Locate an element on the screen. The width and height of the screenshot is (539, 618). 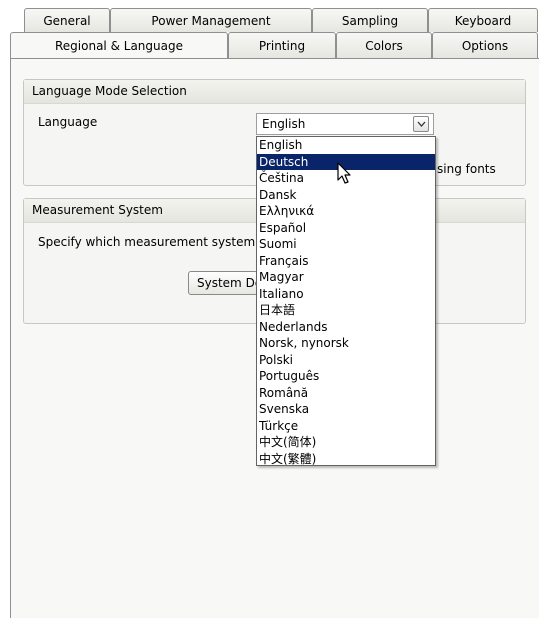
tab-general: General is located at coordinates (67, 20).